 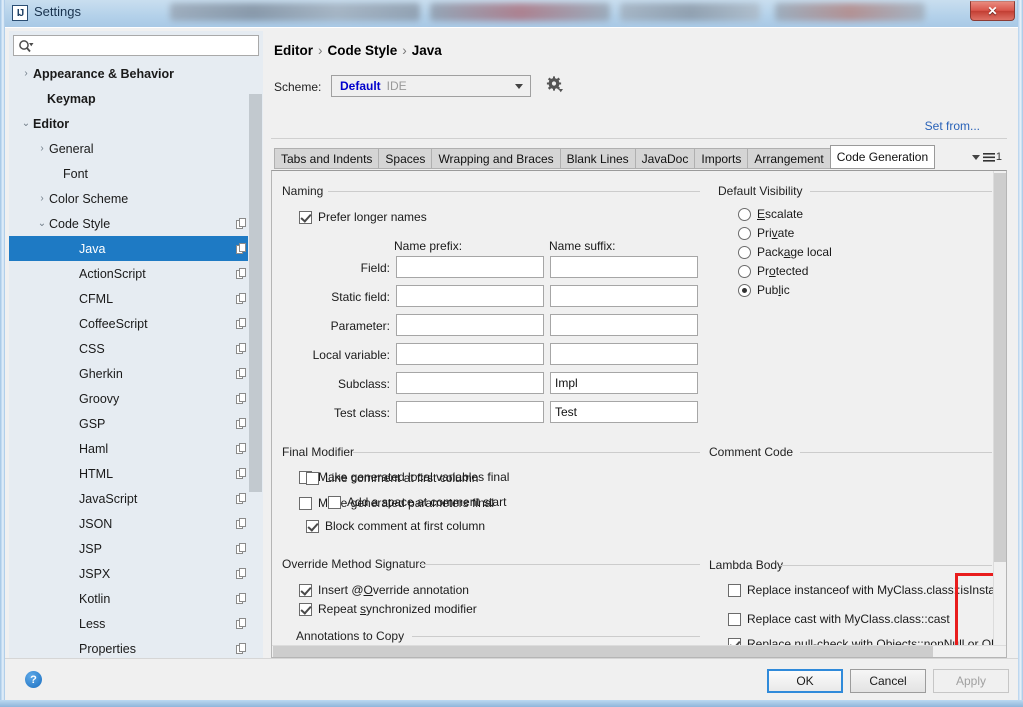 What do you see at coordinates (136, 573) in the screenshot?
I see `sidebar-item-jspx: JSPX` at bounding box center [136, 573].